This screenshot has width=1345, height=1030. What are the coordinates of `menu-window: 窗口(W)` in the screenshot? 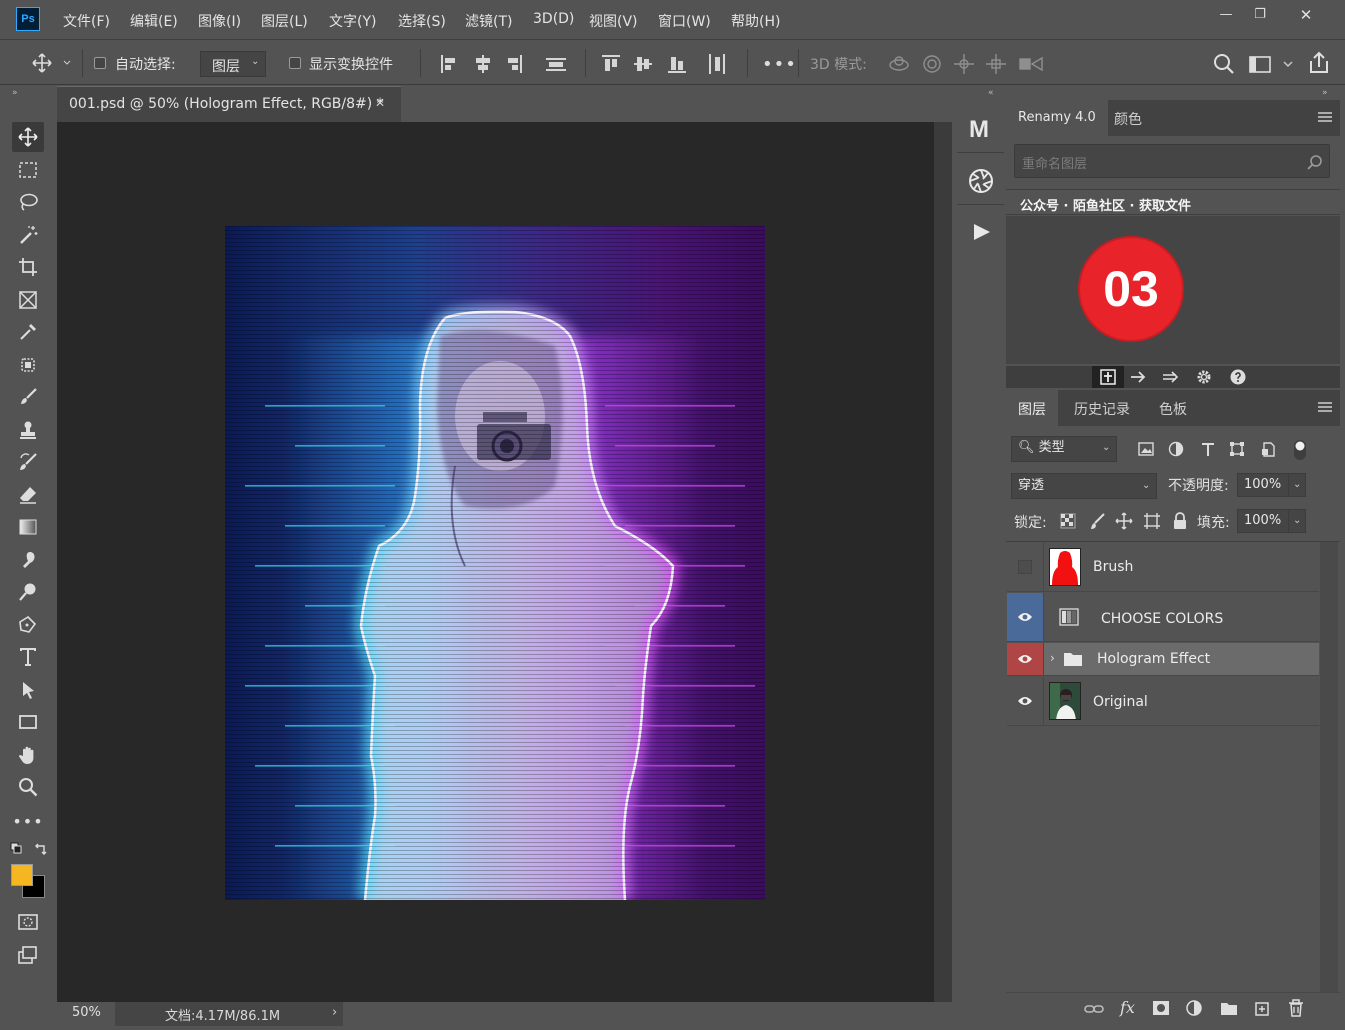 It's located at (684, 21).